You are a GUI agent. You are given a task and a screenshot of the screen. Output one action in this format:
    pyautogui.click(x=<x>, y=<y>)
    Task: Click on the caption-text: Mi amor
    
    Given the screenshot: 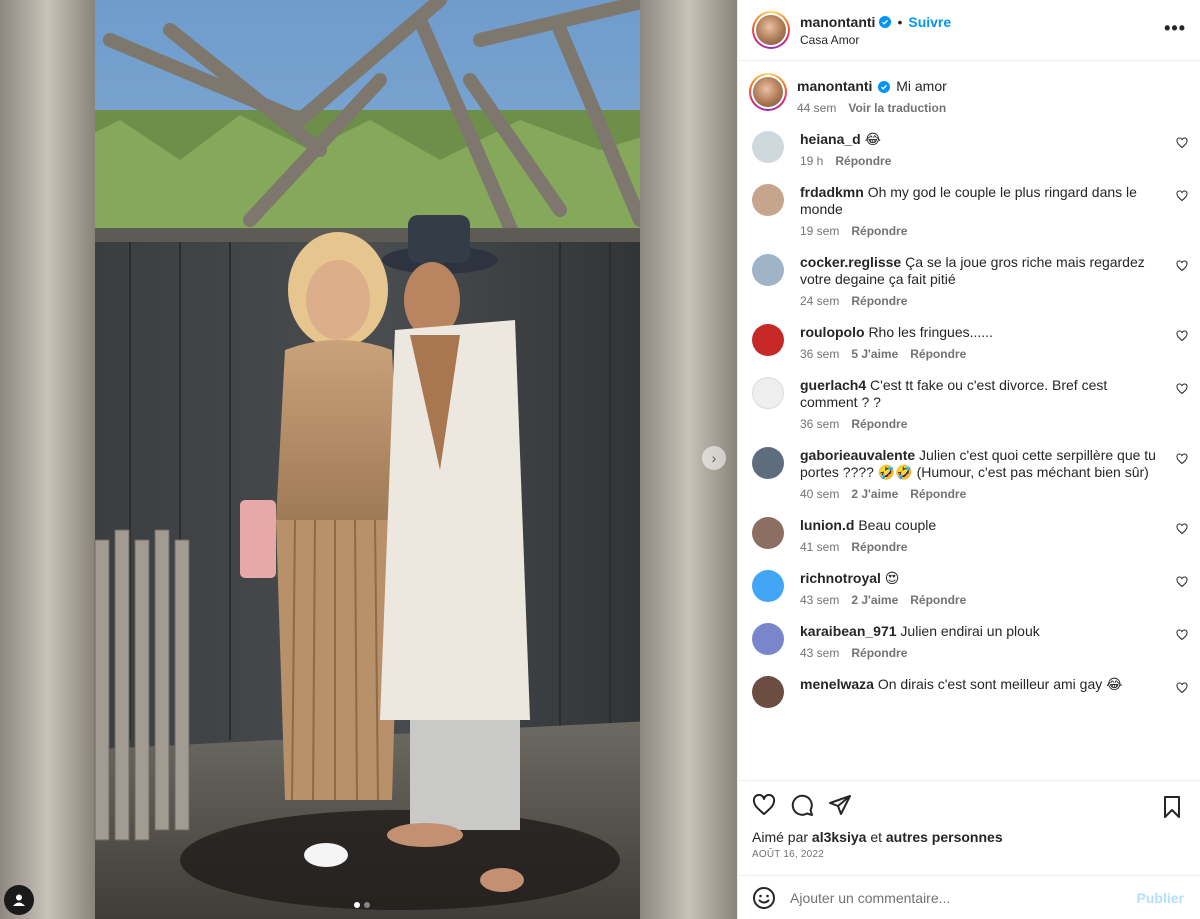 What is the action you would take?
    pyautogui.click(x=921, y=86)
    